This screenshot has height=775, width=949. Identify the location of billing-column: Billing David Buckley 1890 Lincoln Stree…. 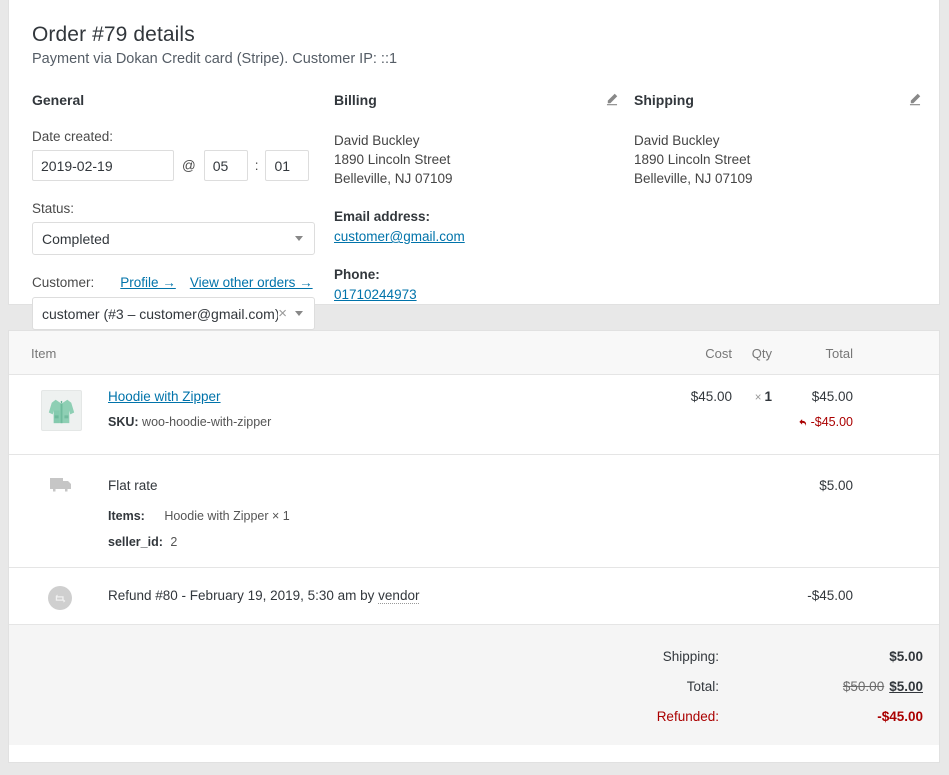
(481, 197).